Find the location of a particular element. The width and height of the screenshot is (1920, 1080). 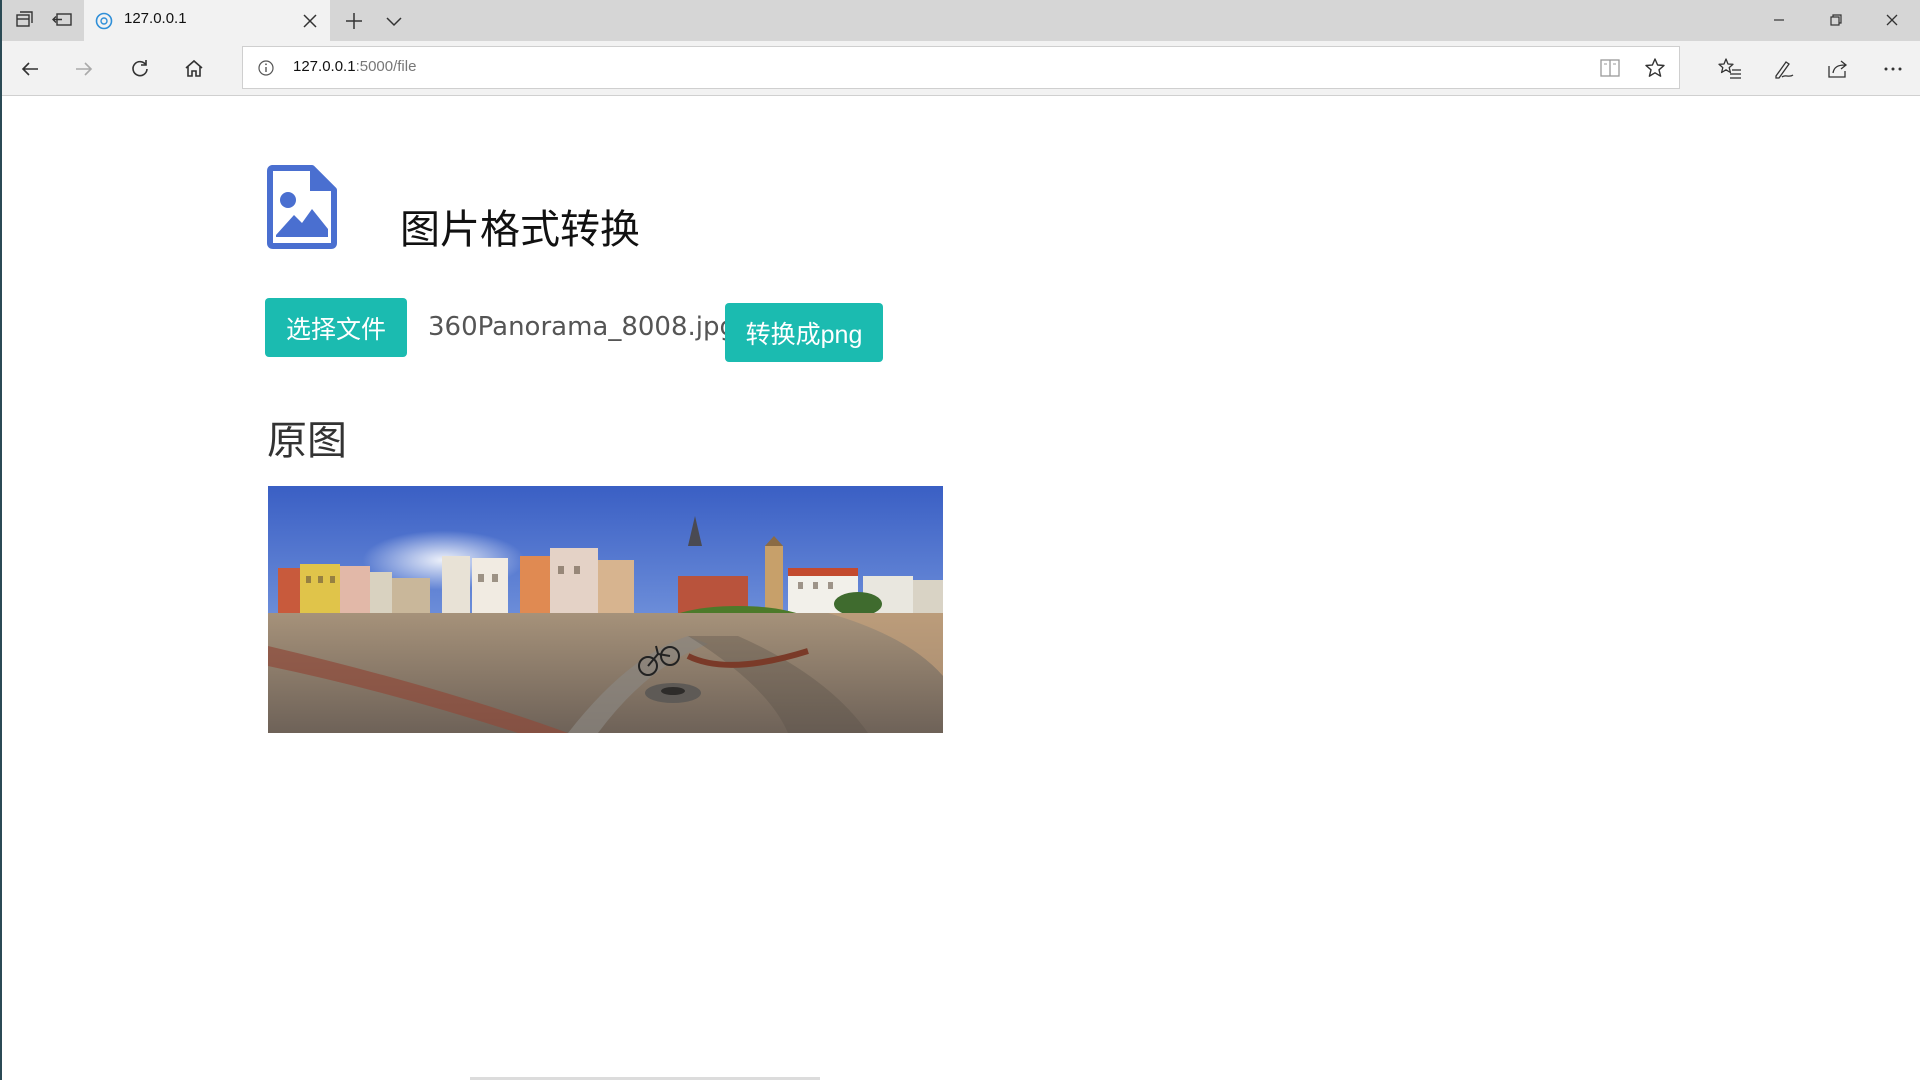

set-aside-tabs-icon is located at coordinates (62, 20).